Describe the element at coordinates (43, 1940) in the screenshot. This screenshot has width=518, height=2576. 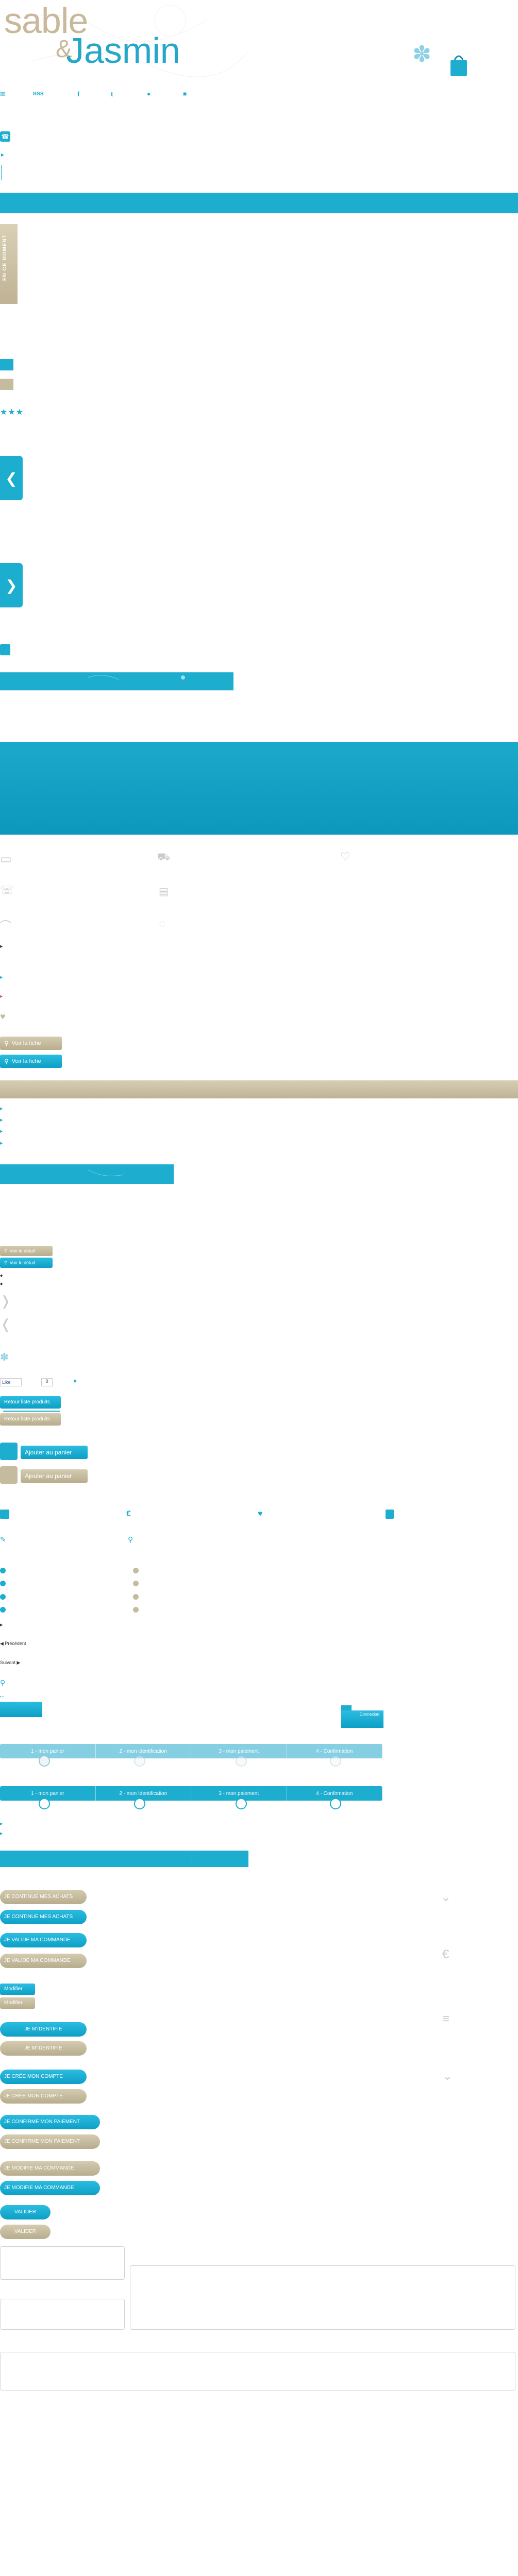
I see `validate-order-button-teal: JE VALIDE MA COMMANDE` at that location.